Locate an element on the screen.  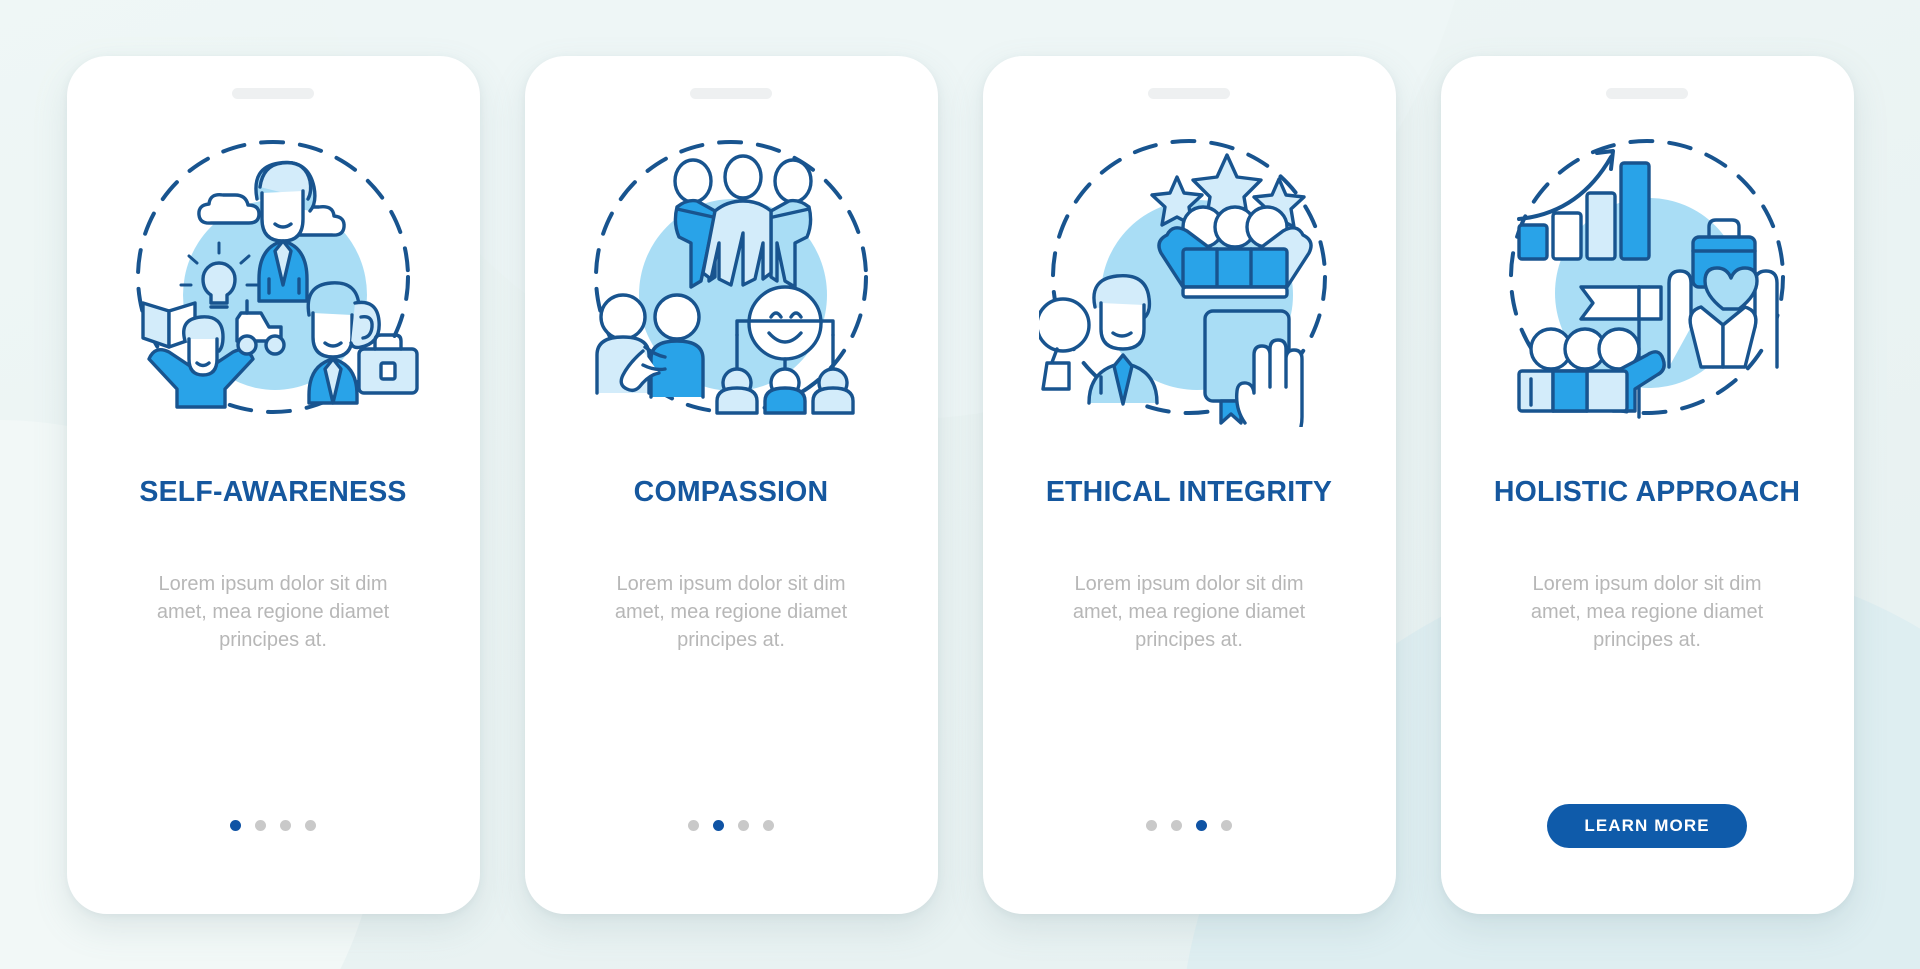
screen-footer: LEARN MORE is located at coordinates (1647, 825).